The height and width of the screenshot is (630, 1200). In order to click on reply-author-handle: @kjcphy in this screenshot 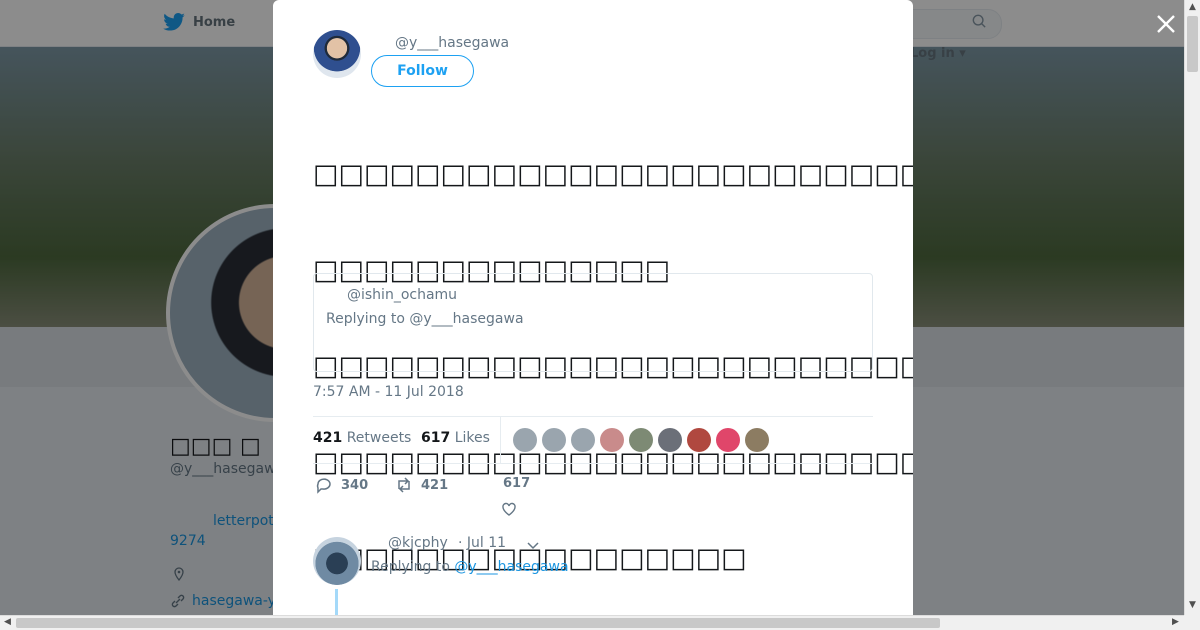, I will do `click(418, 543)`.